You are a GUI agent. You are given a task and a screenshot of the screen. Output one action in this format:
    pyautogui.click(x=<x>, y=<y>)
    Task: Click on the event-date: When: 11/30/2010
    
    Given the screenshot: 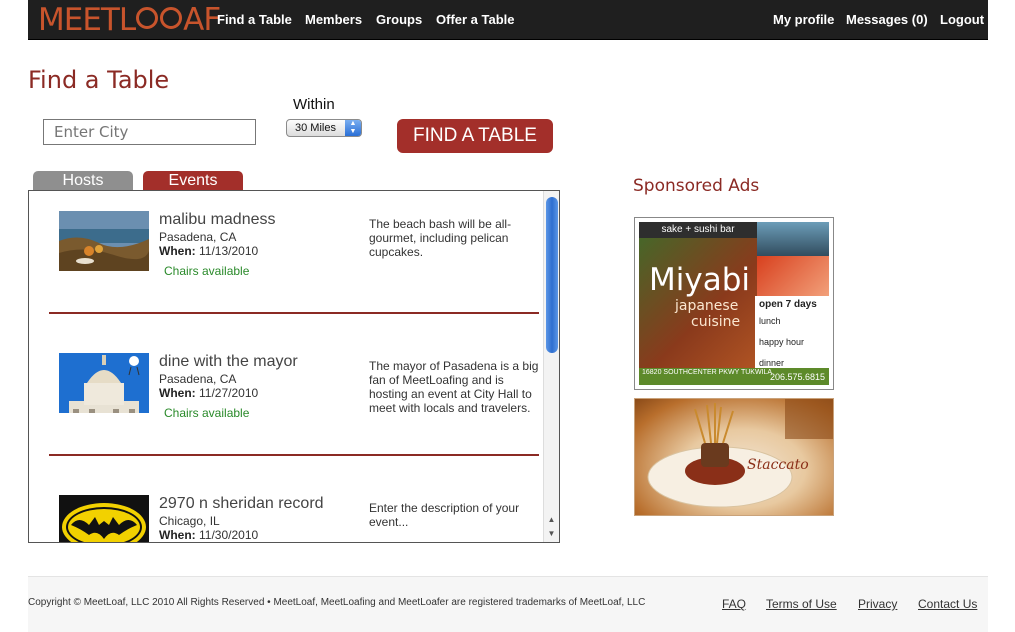 What is the action you would take?
    pyautogui.click(x=208, y=535)
    